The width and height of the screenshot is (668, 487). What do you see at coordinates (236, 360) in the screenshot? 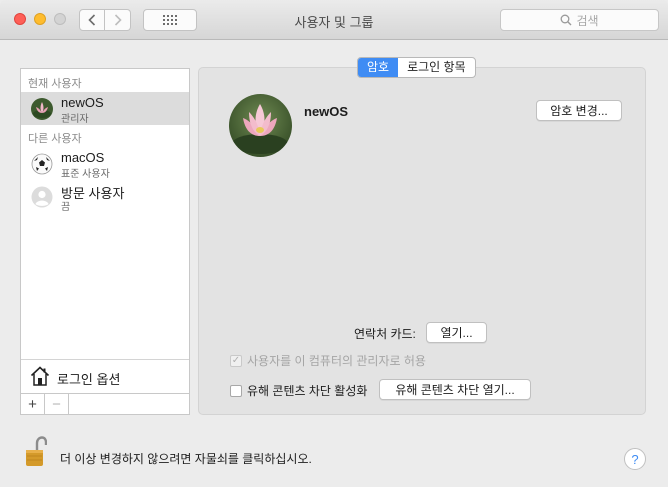
I see `allow-admin-checkbox: ✓` at bounding box center [236, 360].